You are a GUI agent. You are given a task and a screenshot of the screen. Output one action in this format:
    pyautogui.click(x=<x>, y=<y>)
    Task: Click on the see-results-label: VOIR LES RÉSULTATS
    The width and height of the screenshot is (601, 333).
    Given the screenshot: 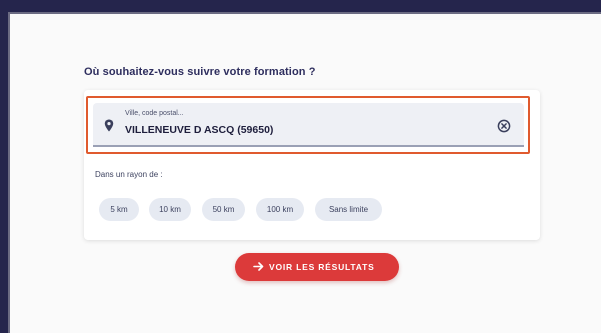 What is the action you would take?
    pyautogui.click(x=322, y=267)
    